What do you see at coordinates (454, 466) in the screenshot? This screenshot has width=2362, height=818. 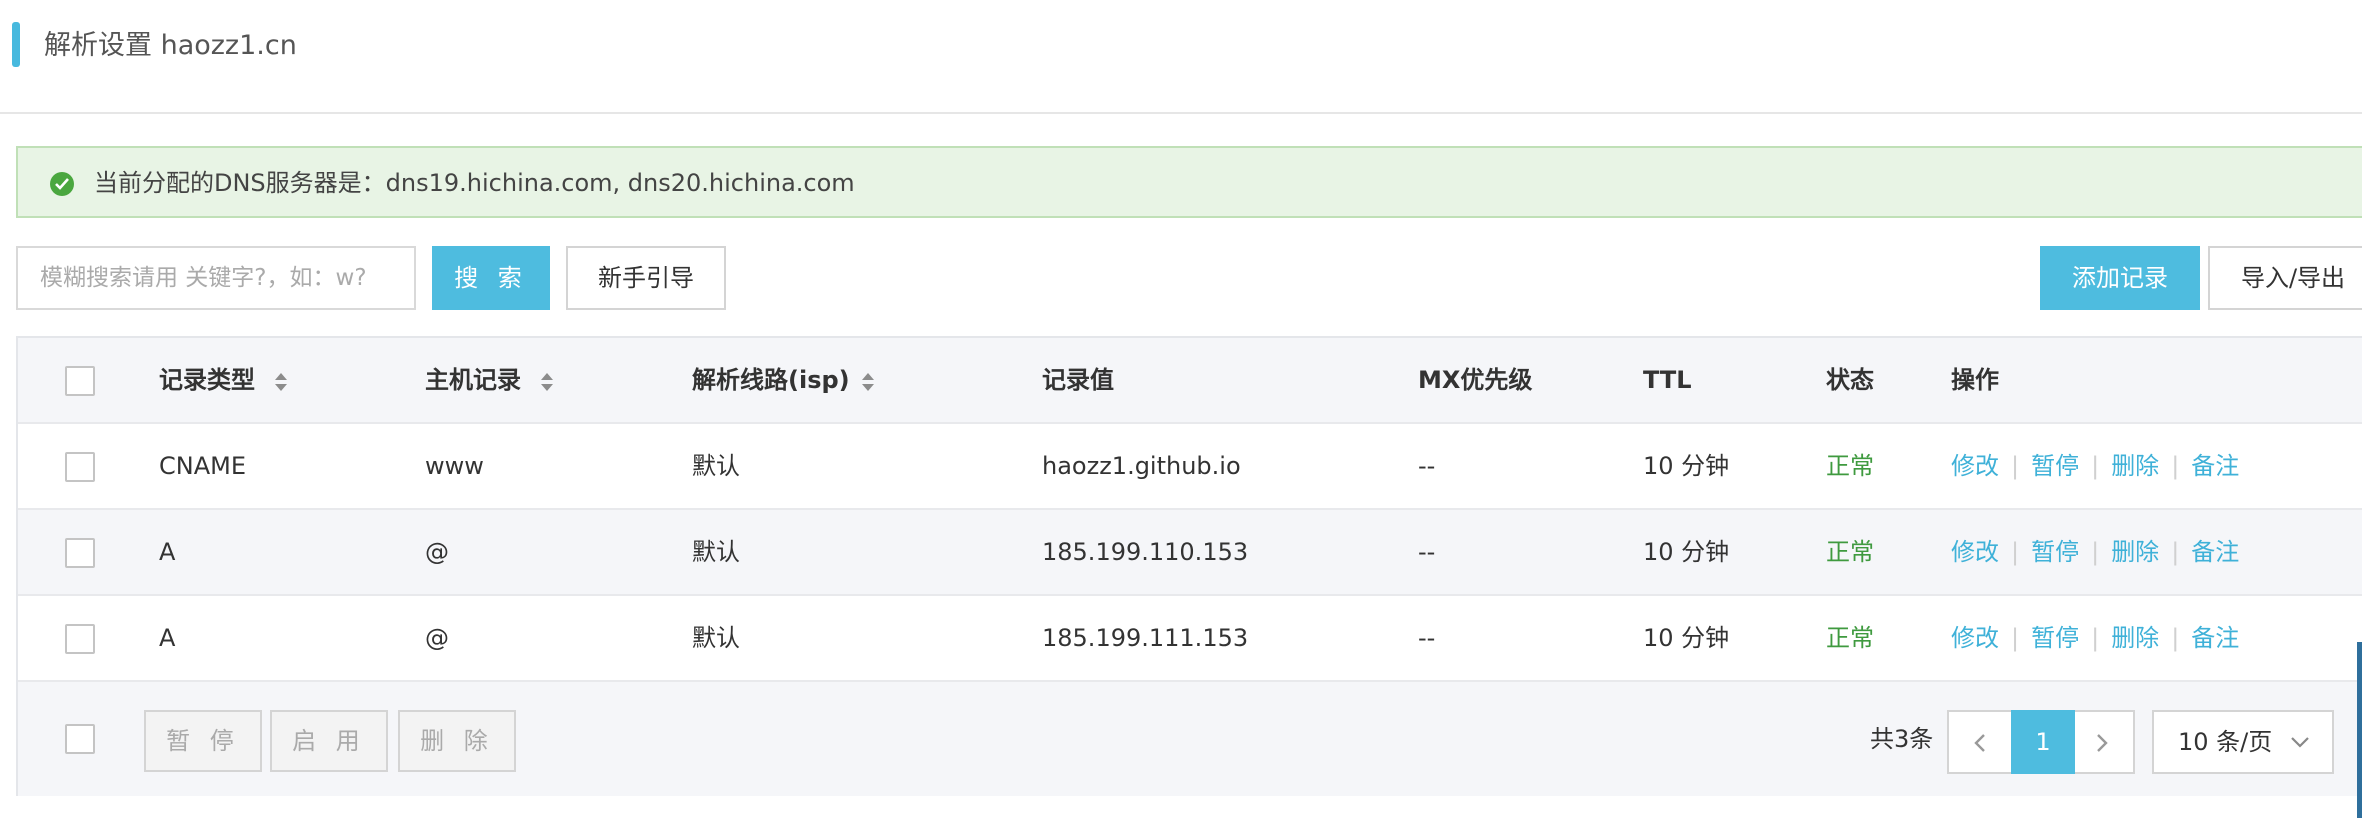 I see `record-host: www` at bounding box center [454, 466].